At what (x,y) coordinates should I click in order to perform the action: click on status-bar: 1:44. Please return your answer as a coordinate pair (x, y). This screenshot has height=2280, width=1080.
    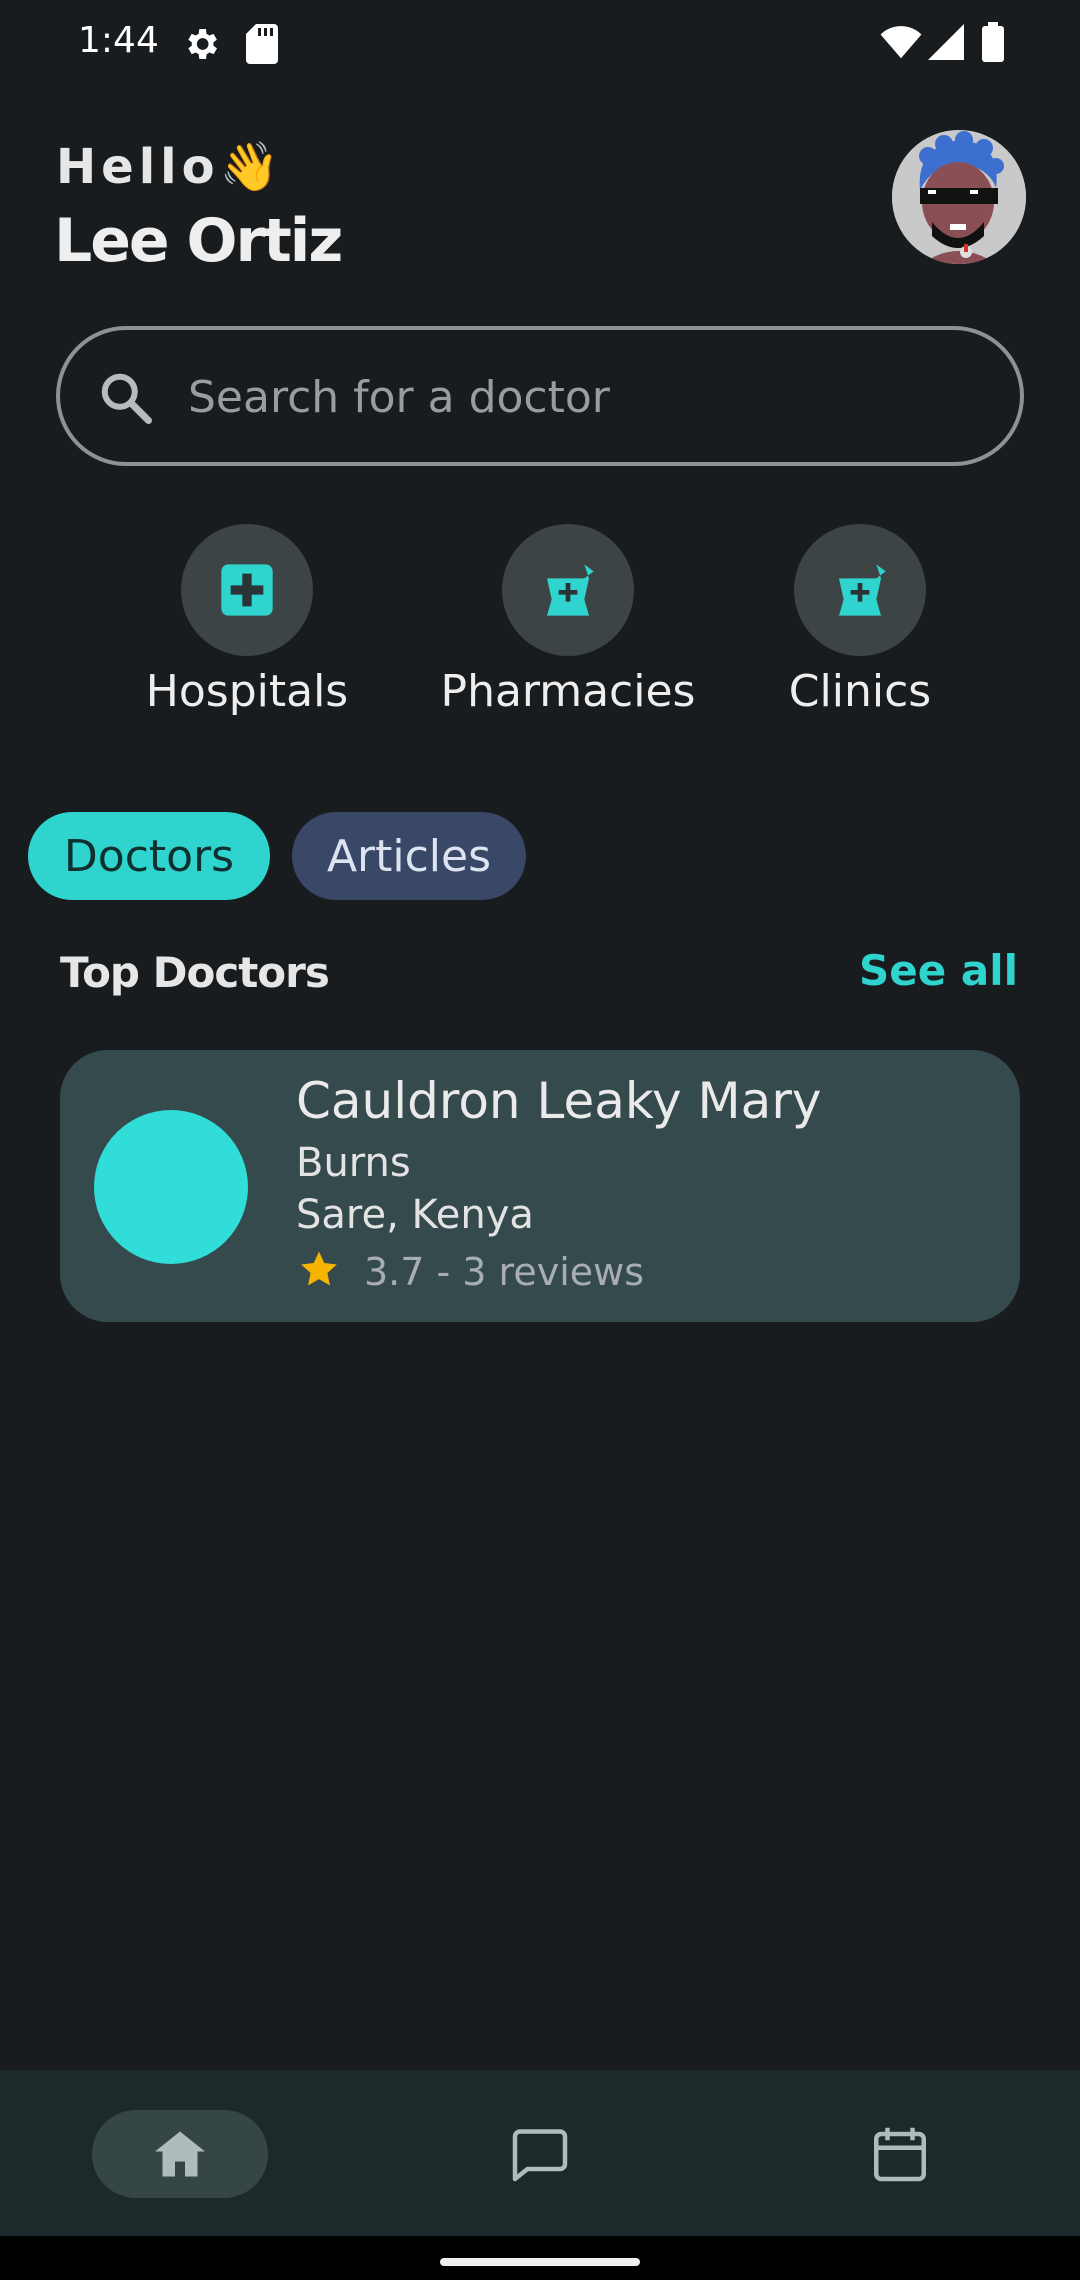
    Looking at the image, I should click on (540, 45).